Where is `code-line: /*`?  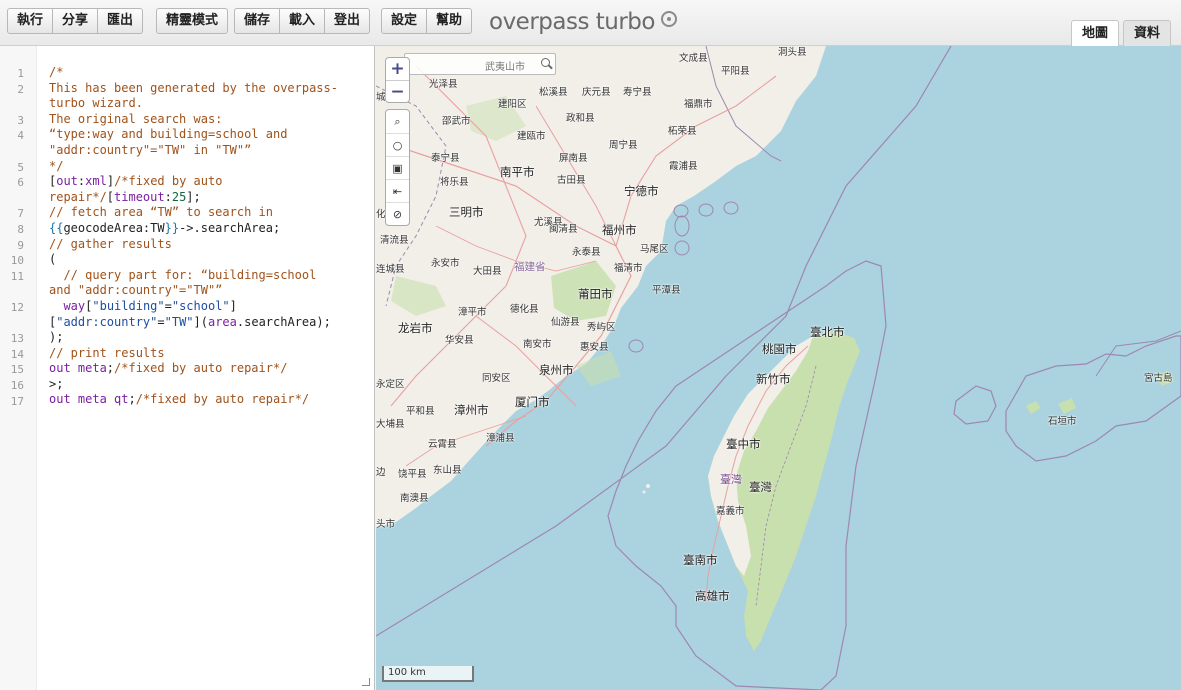 code-line: /* is located at coordinates (209, 73).